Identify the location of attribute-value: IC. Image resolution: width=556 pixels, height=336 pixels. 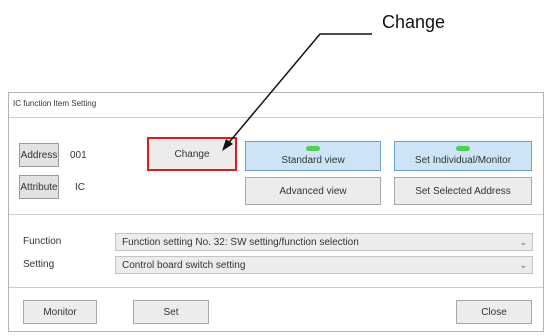
(80, 187).